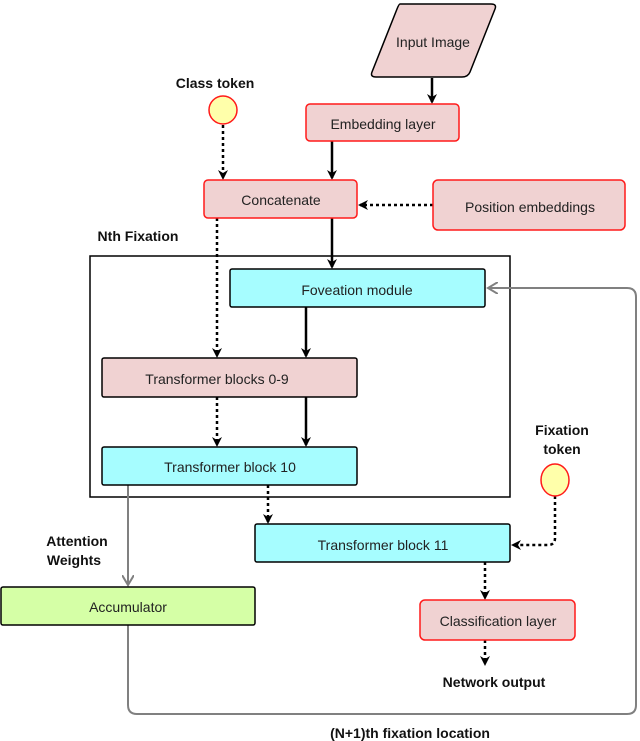  I want to click on node-concatenate: Concatenate, so click(280, 199).